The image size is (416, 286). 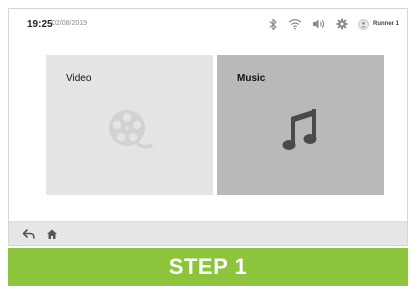 What do you see at coordinates (29, 234) in the screenshot?
I see `back-arrow-icon` at bounding box center [29, 234].